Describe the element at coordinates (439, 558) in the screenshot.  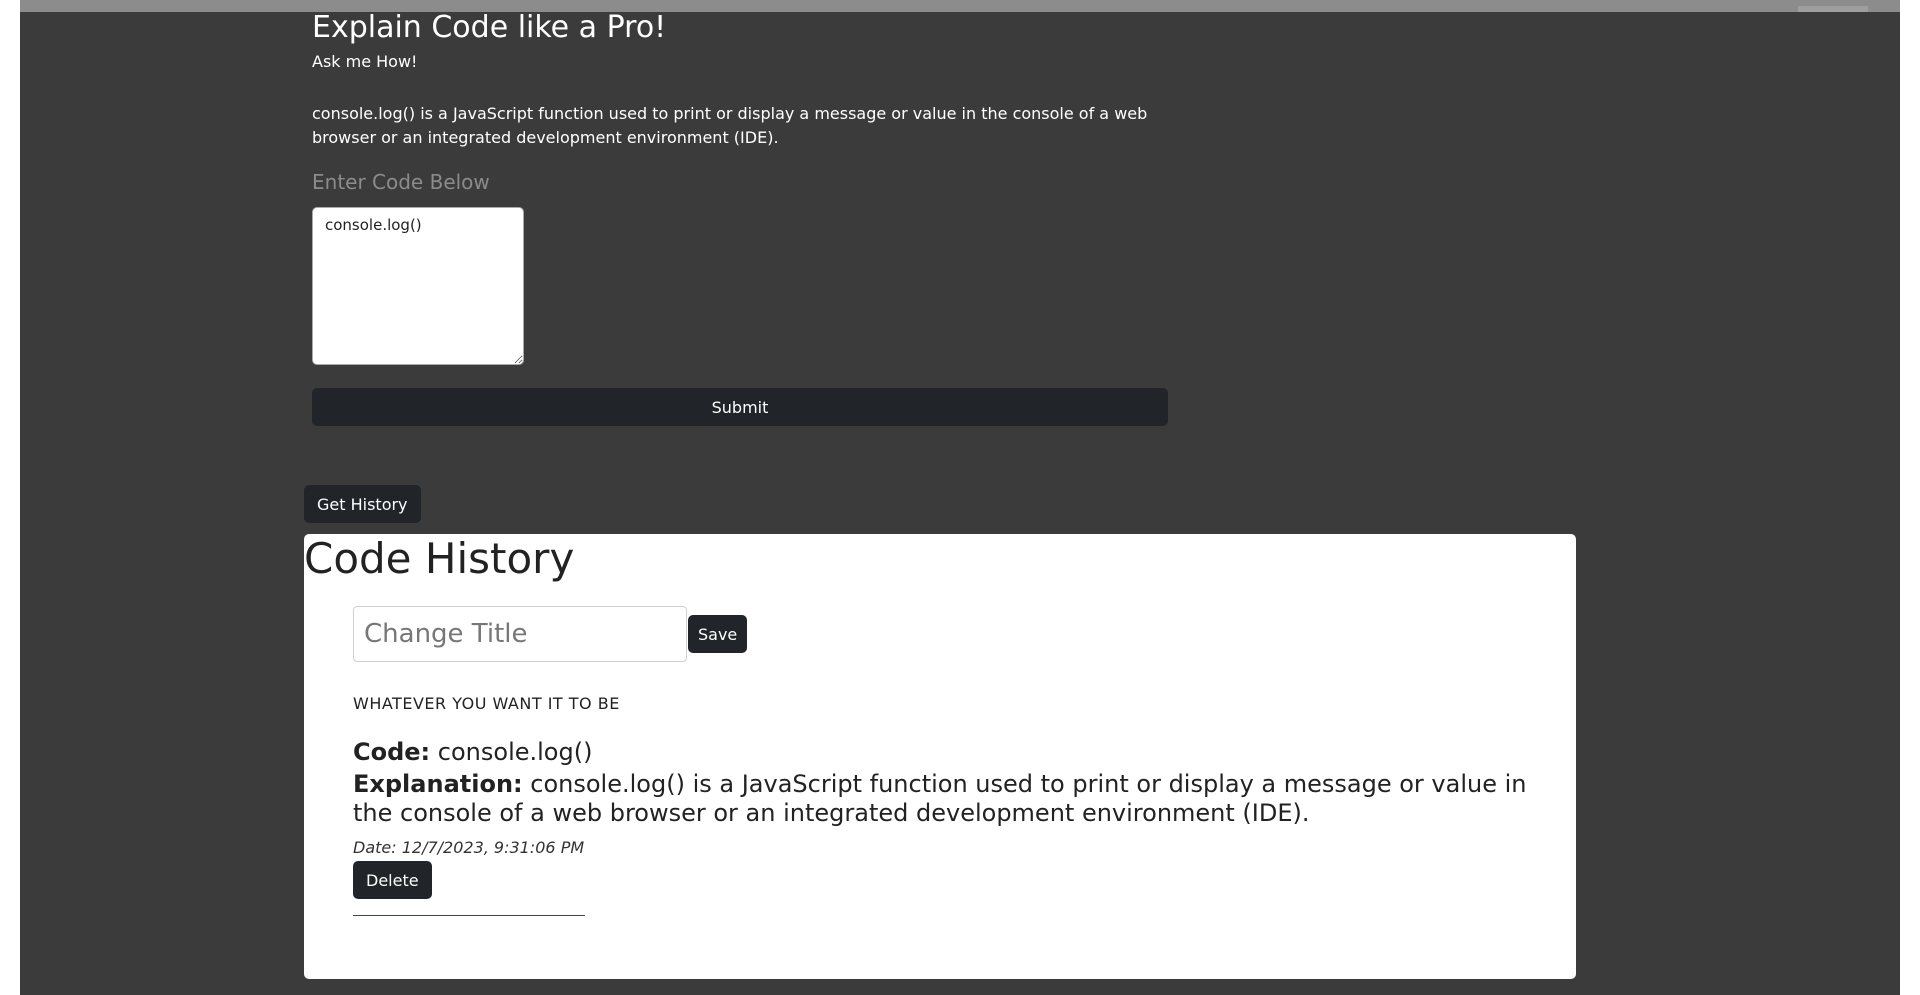
I see `code-history-heading: Code History` at that location.